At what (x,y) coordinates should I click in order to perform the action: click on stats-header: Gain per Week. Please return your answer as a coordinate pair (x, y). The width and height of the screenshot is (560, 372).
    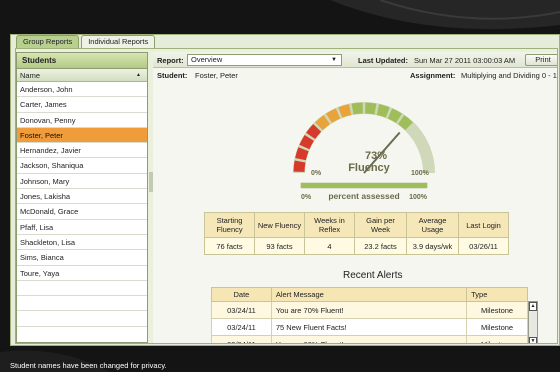
    Looking at the image, I should click on (380, 225).